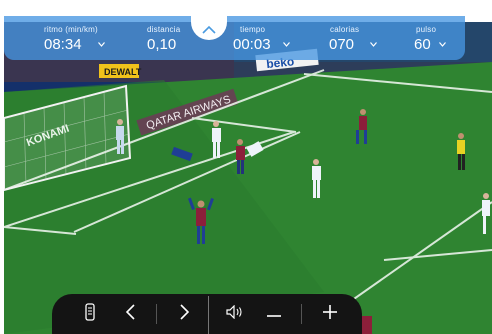  I want to click on chevron-left-icon, so click(130, 314).